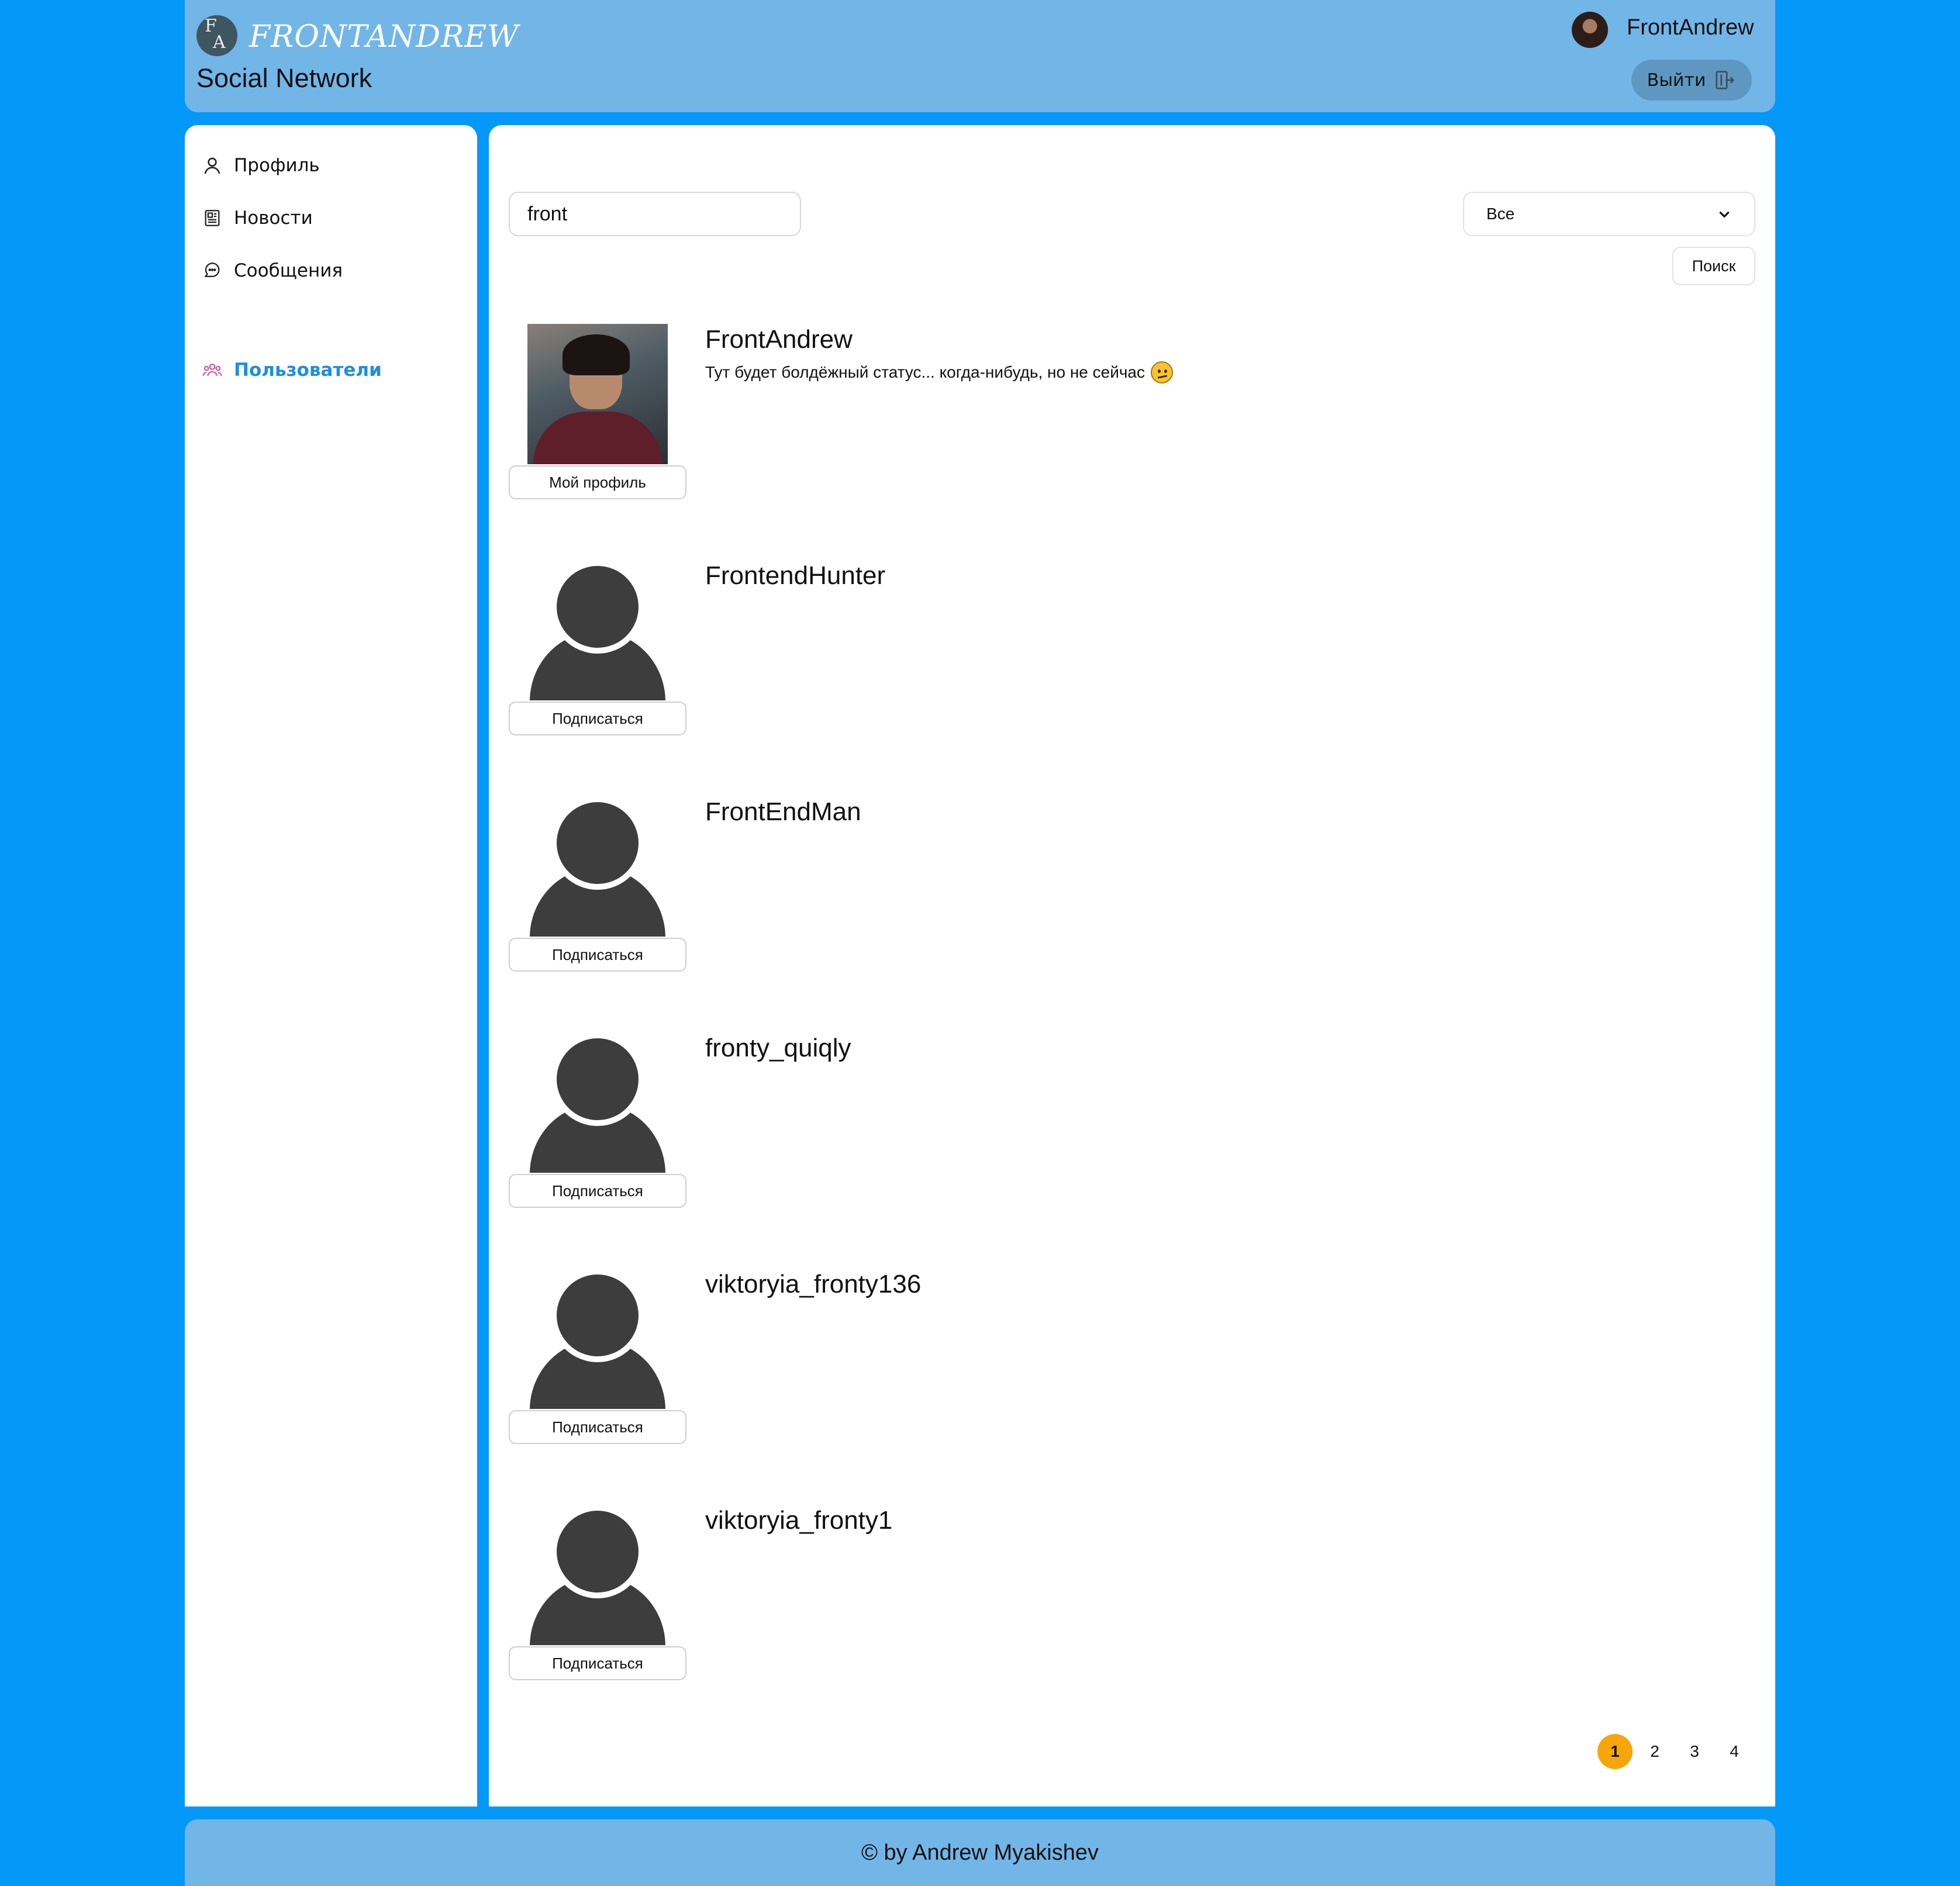  I want to click on user-avatar, so click(598, 394).